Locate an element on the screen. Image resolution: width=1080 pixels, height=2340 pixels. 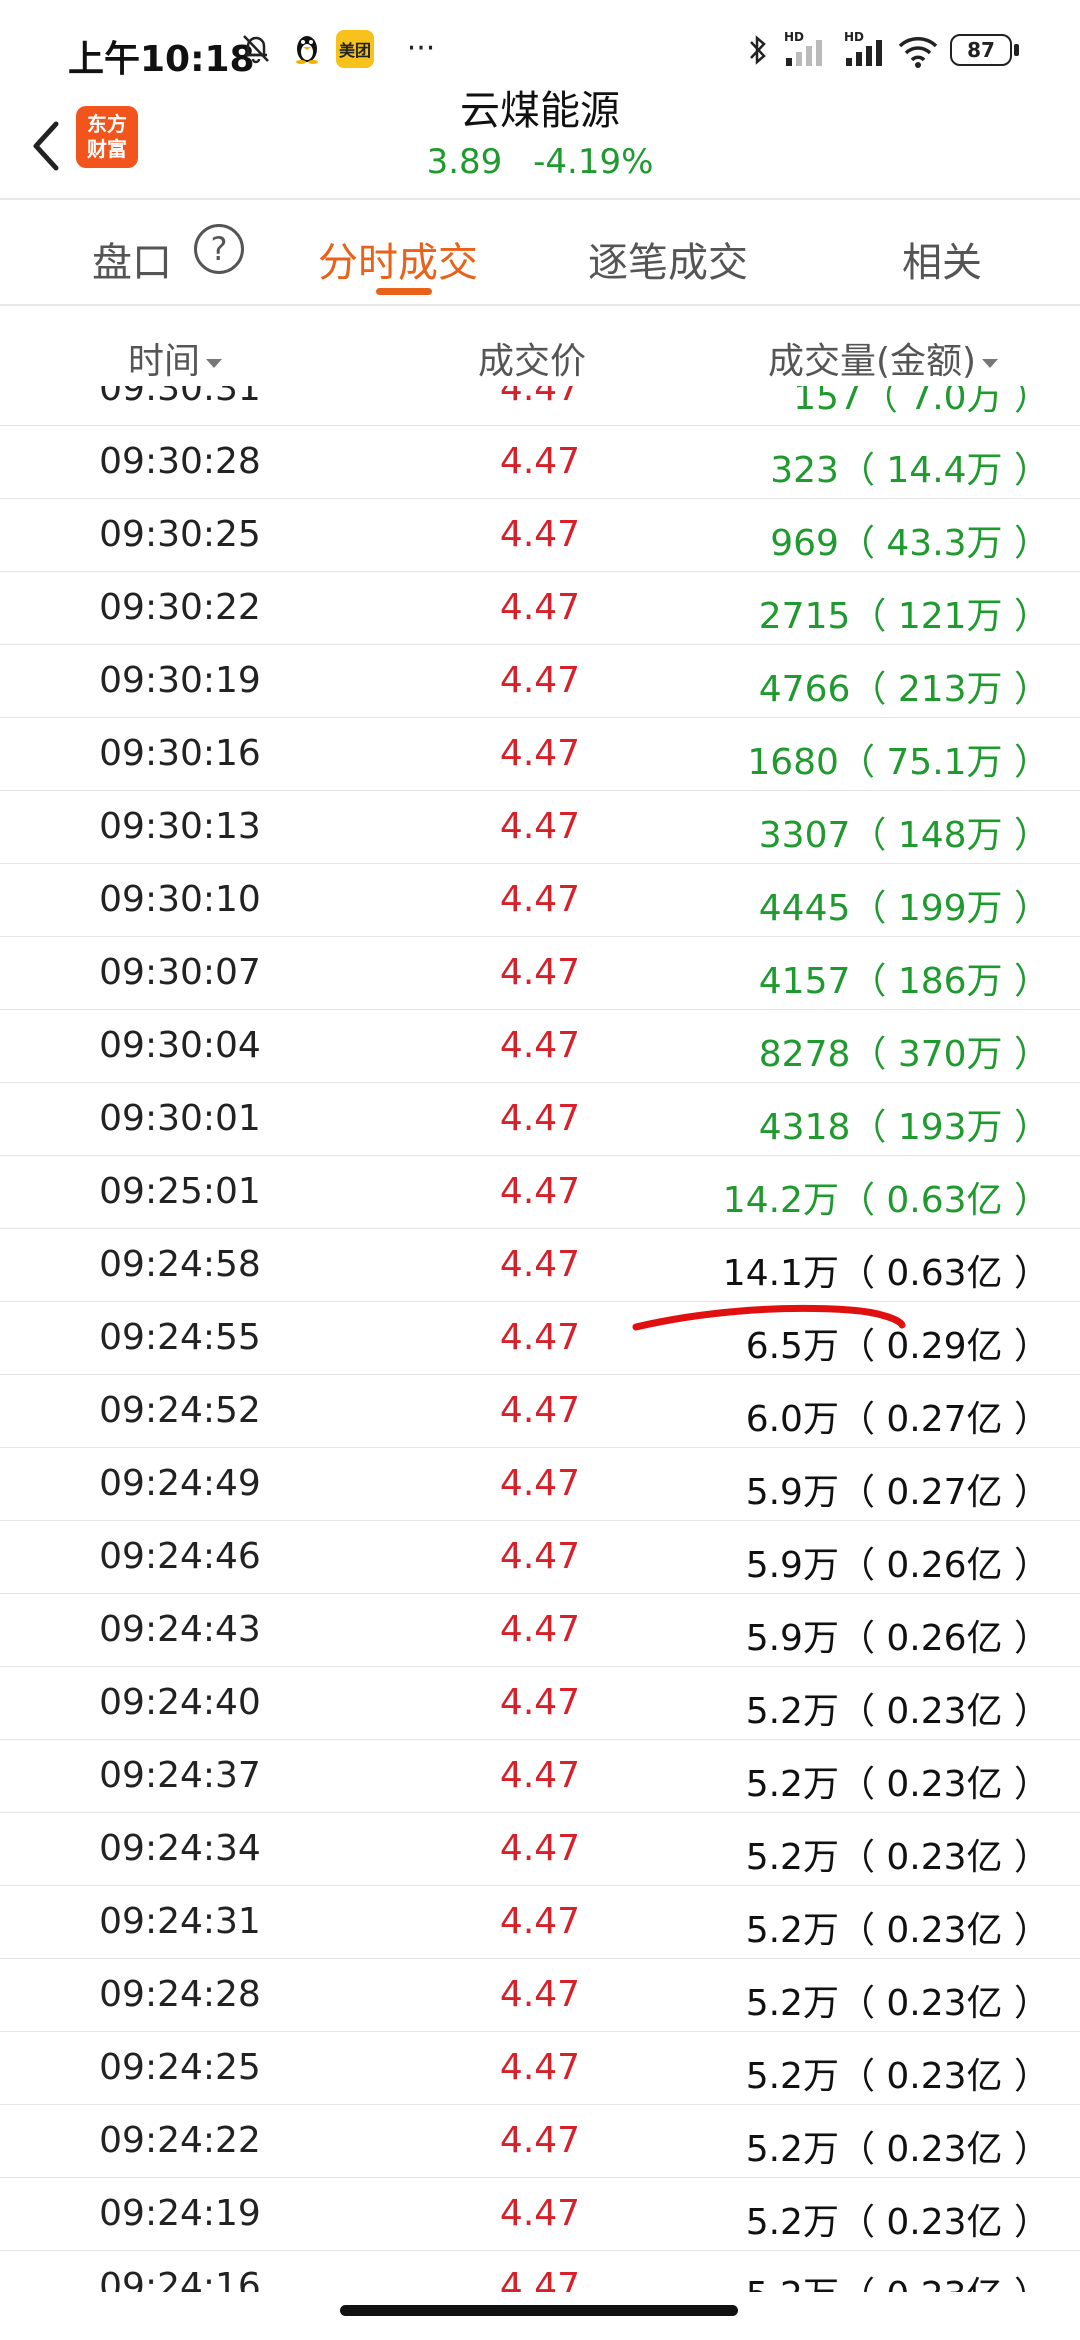
trade-row: 09:24:52 4.47 6.0万（ 0.27亿 ） is located at coordinates (540, 1411).